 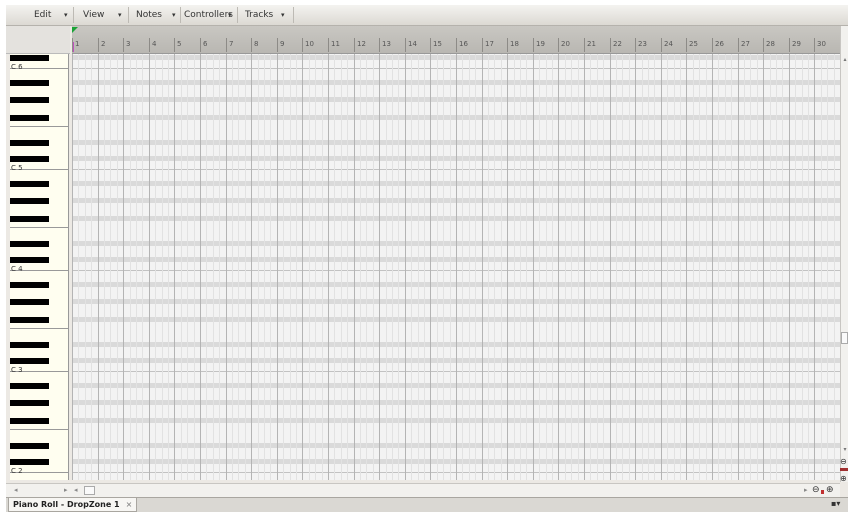 What do you see at coordinates (73, 505) in the screenshot?
I see `tab-piano-roll: Piano Roll - DropZone 1 ×` at bounding box center [73, 505].